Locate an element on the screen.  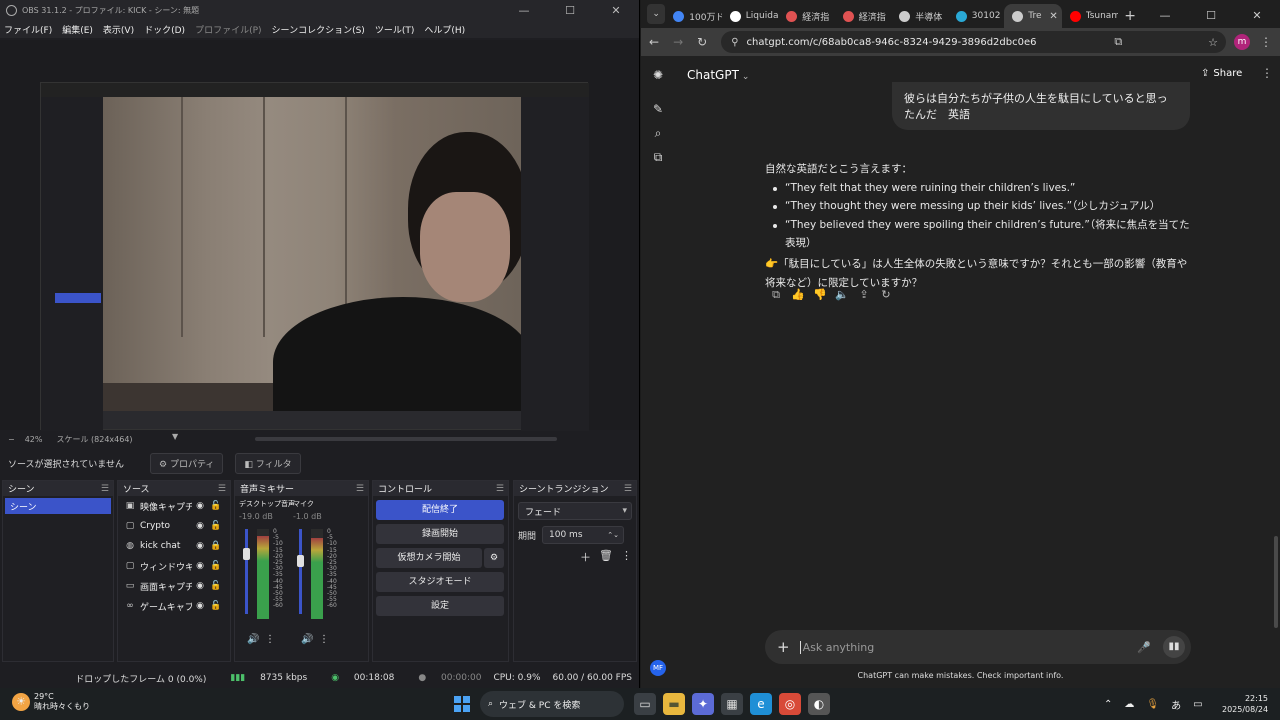
menu-help: ヘルプ(H) is located at coordinates (444, 29).